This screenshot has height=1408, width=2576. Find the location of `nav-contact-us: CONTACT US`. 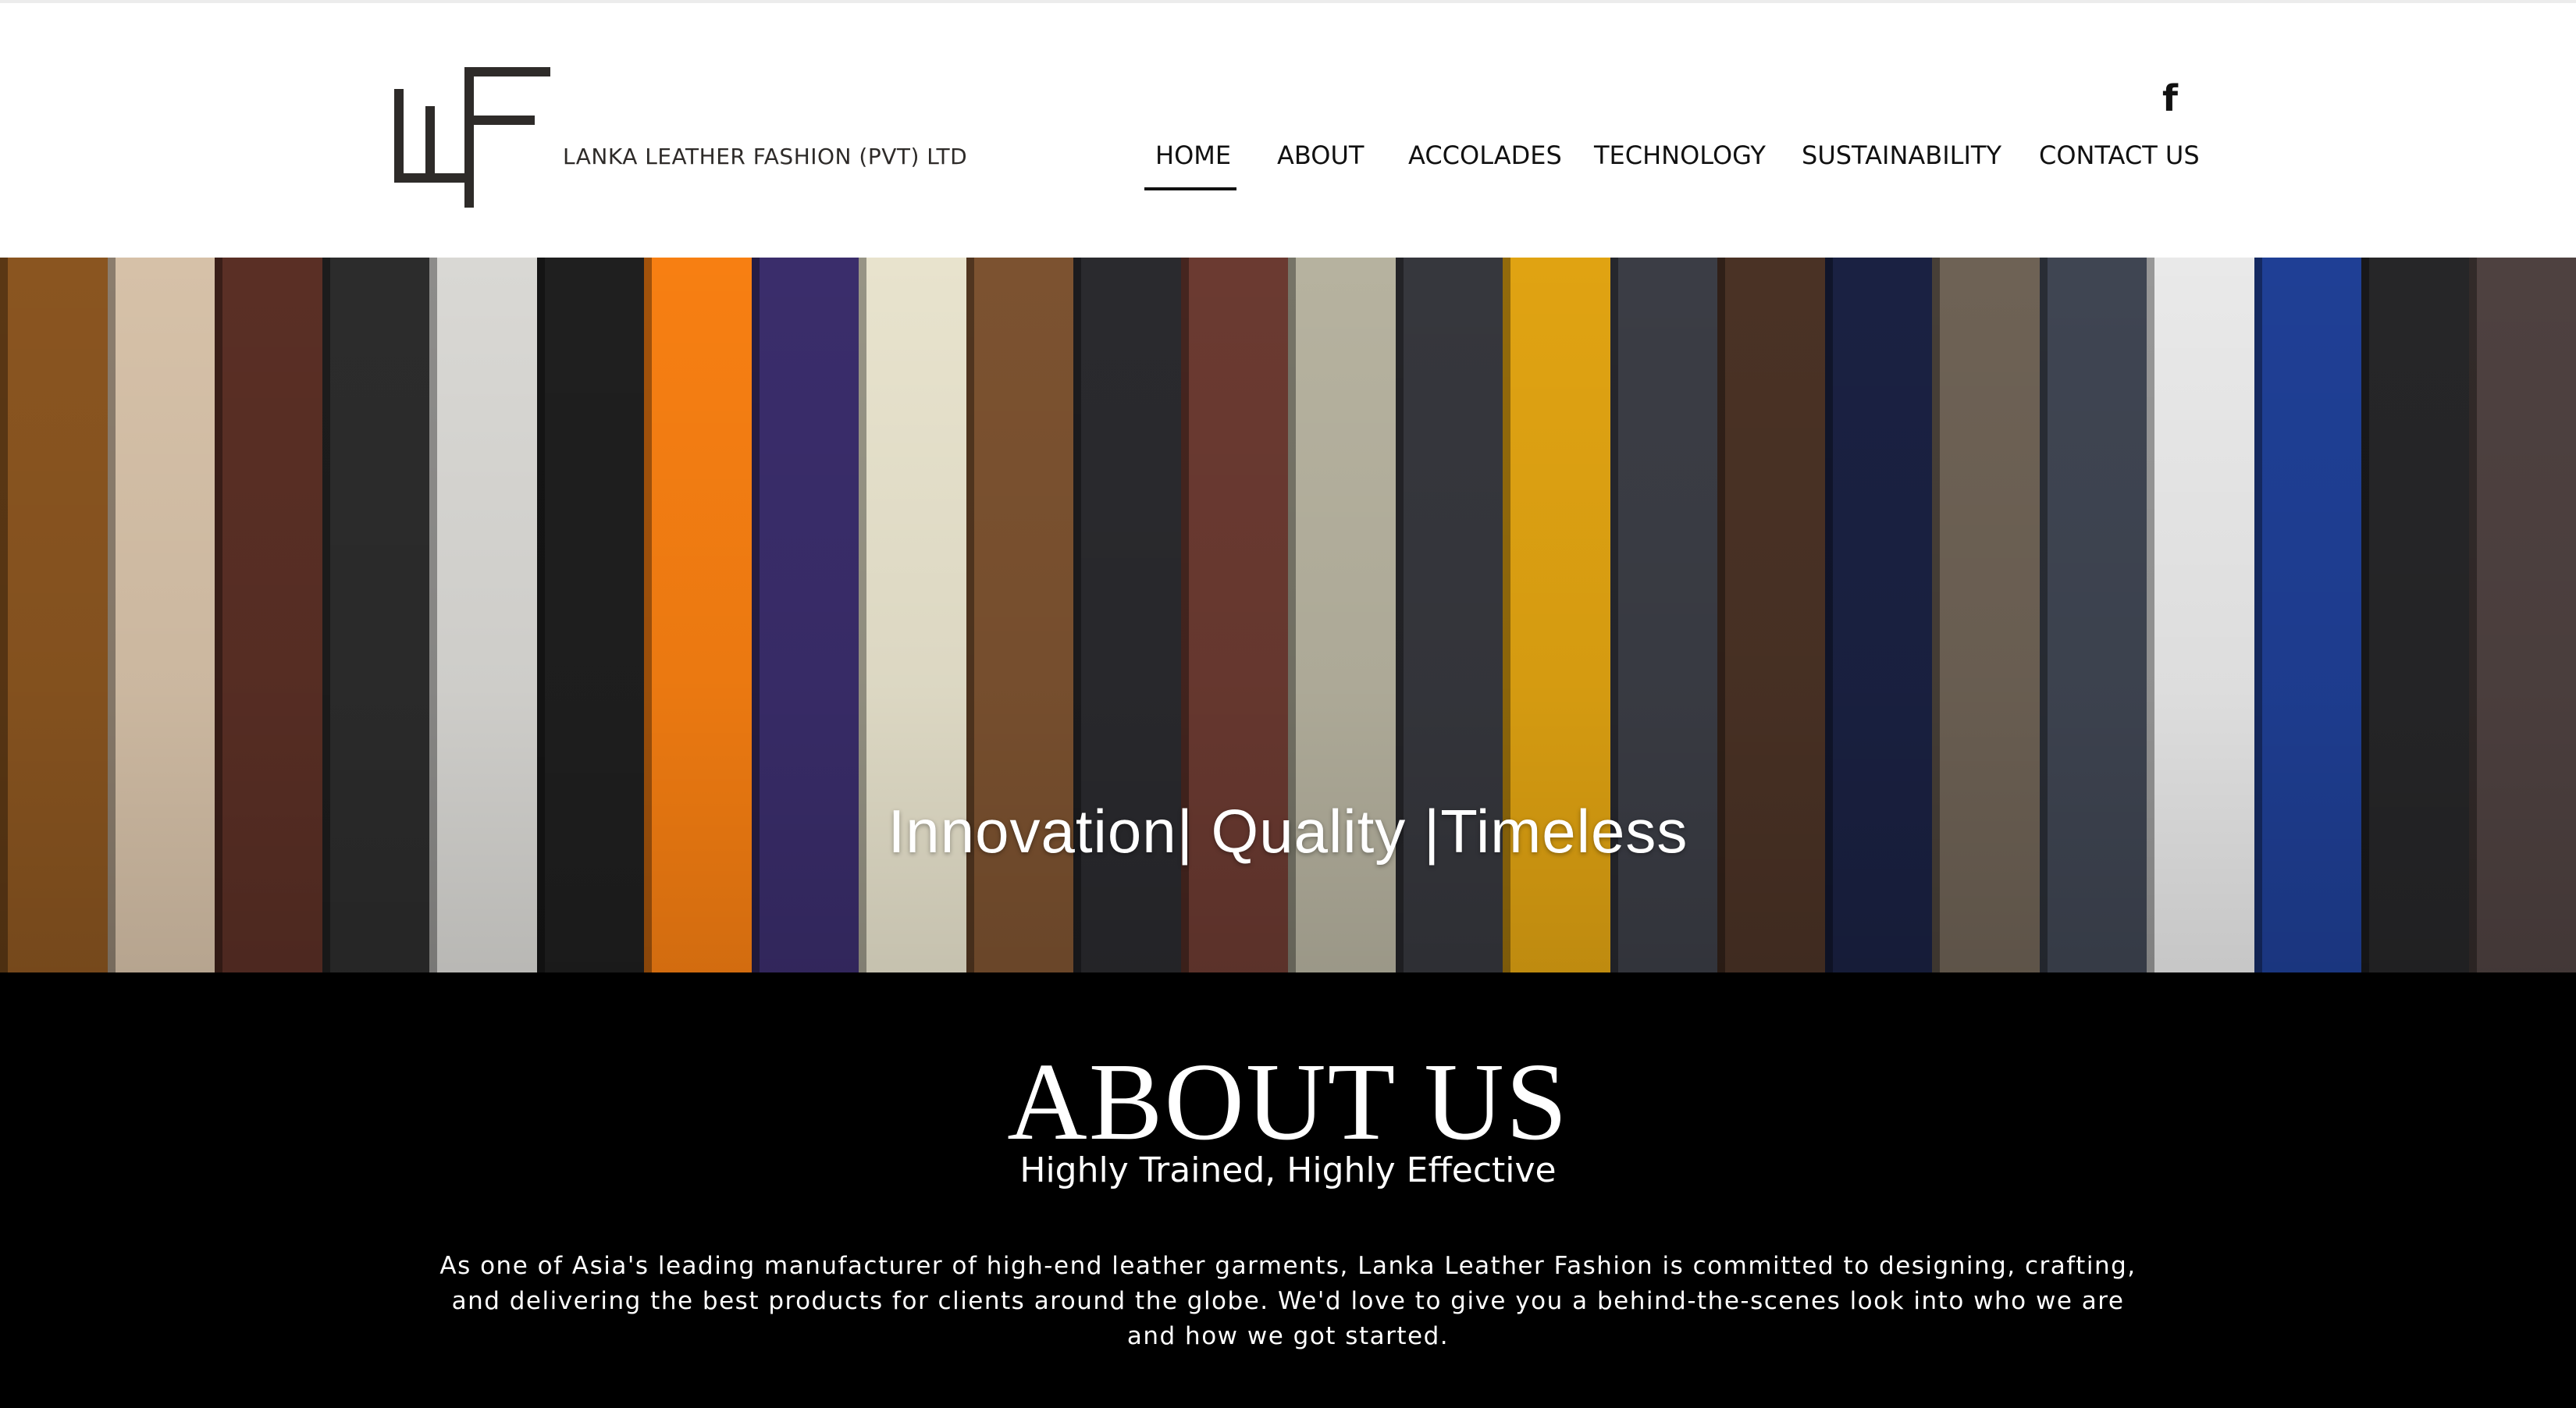

nav-contact-us: CONTACT US is located at coordinates (2119, 155).